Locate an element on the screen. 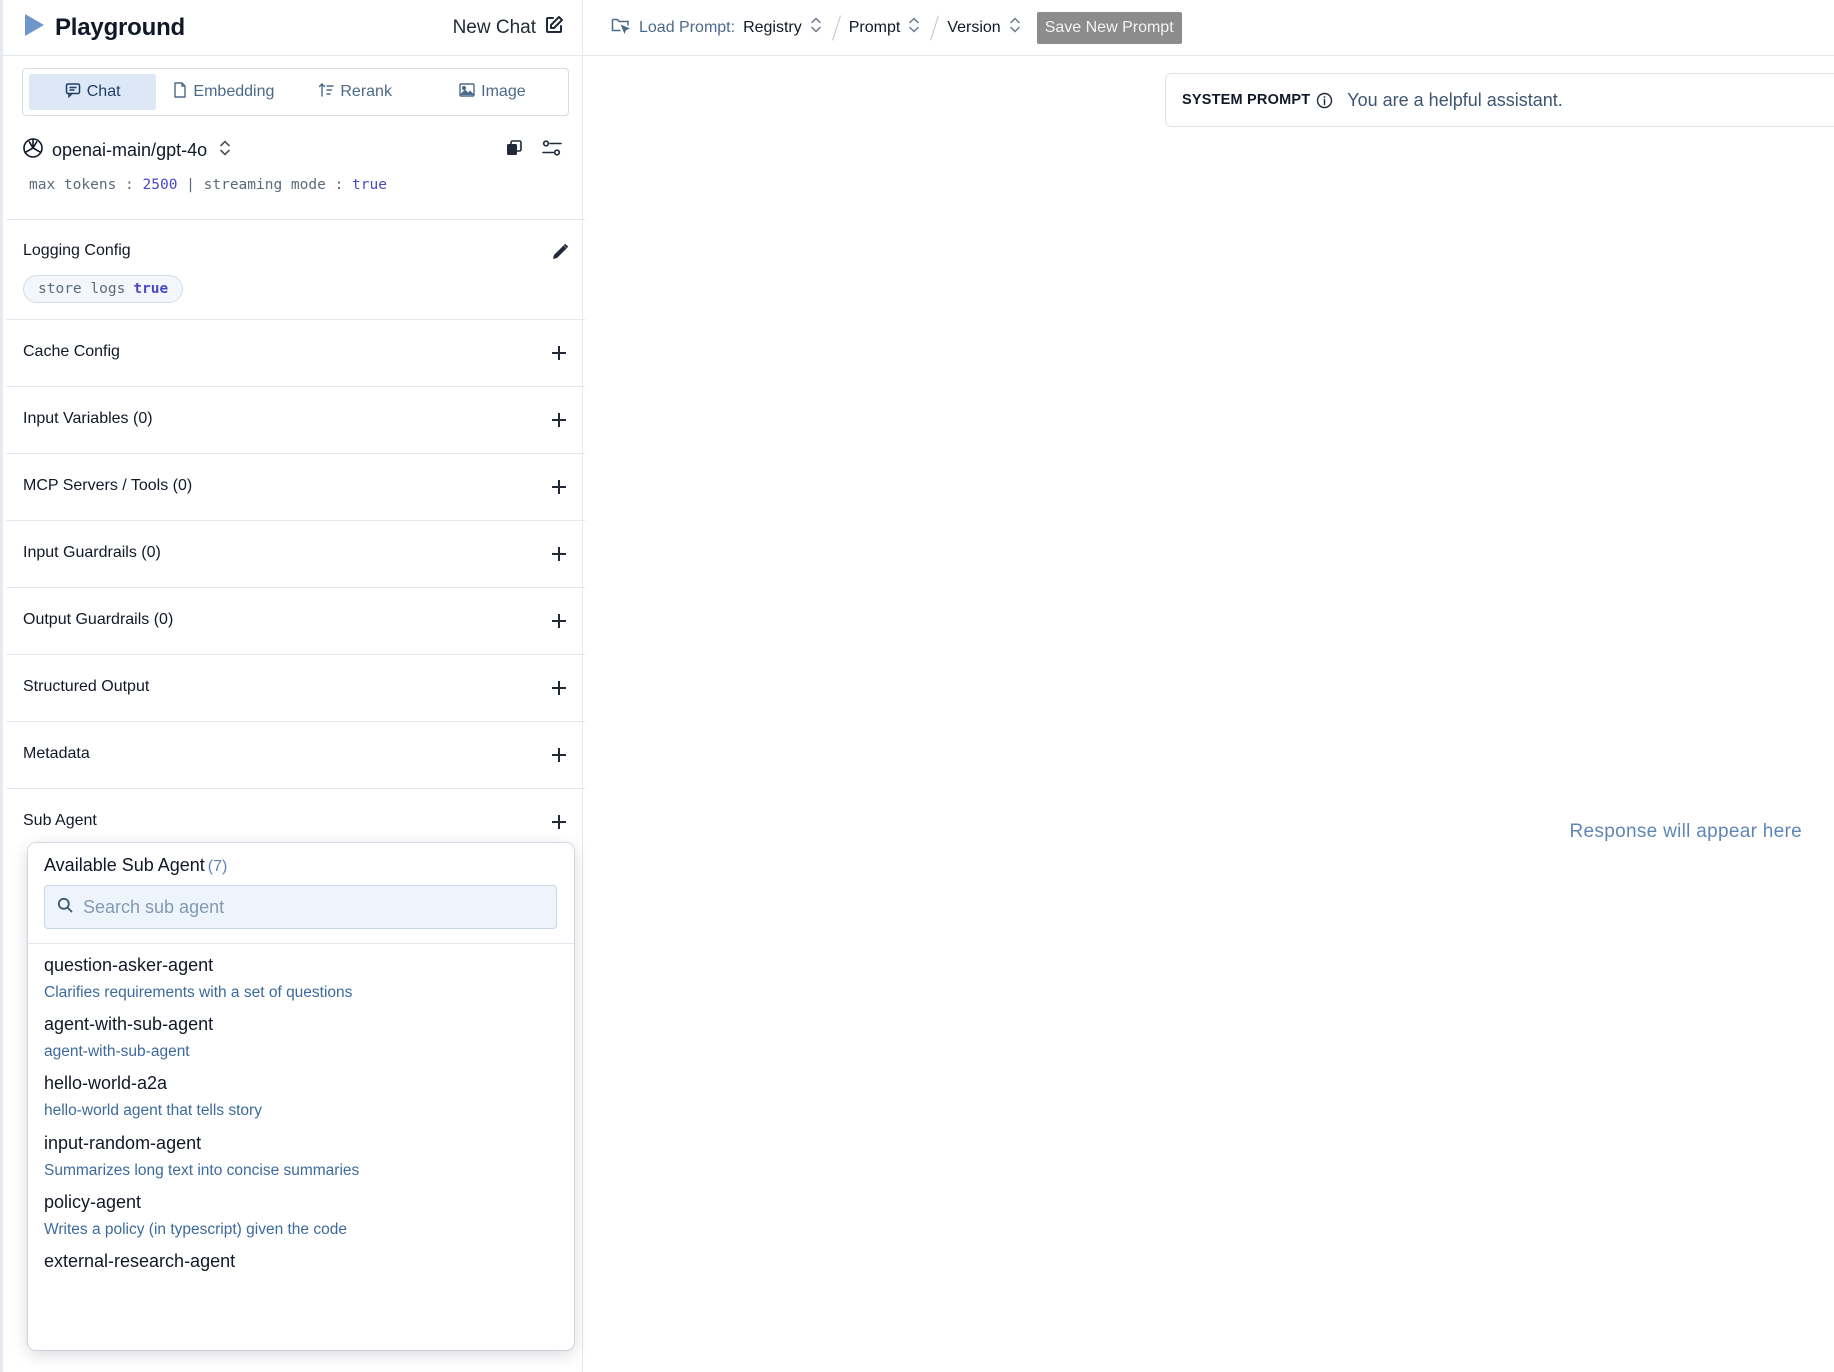  section-input-guardrails: Input Guardrails (0) is located at coordinates (295, 553).